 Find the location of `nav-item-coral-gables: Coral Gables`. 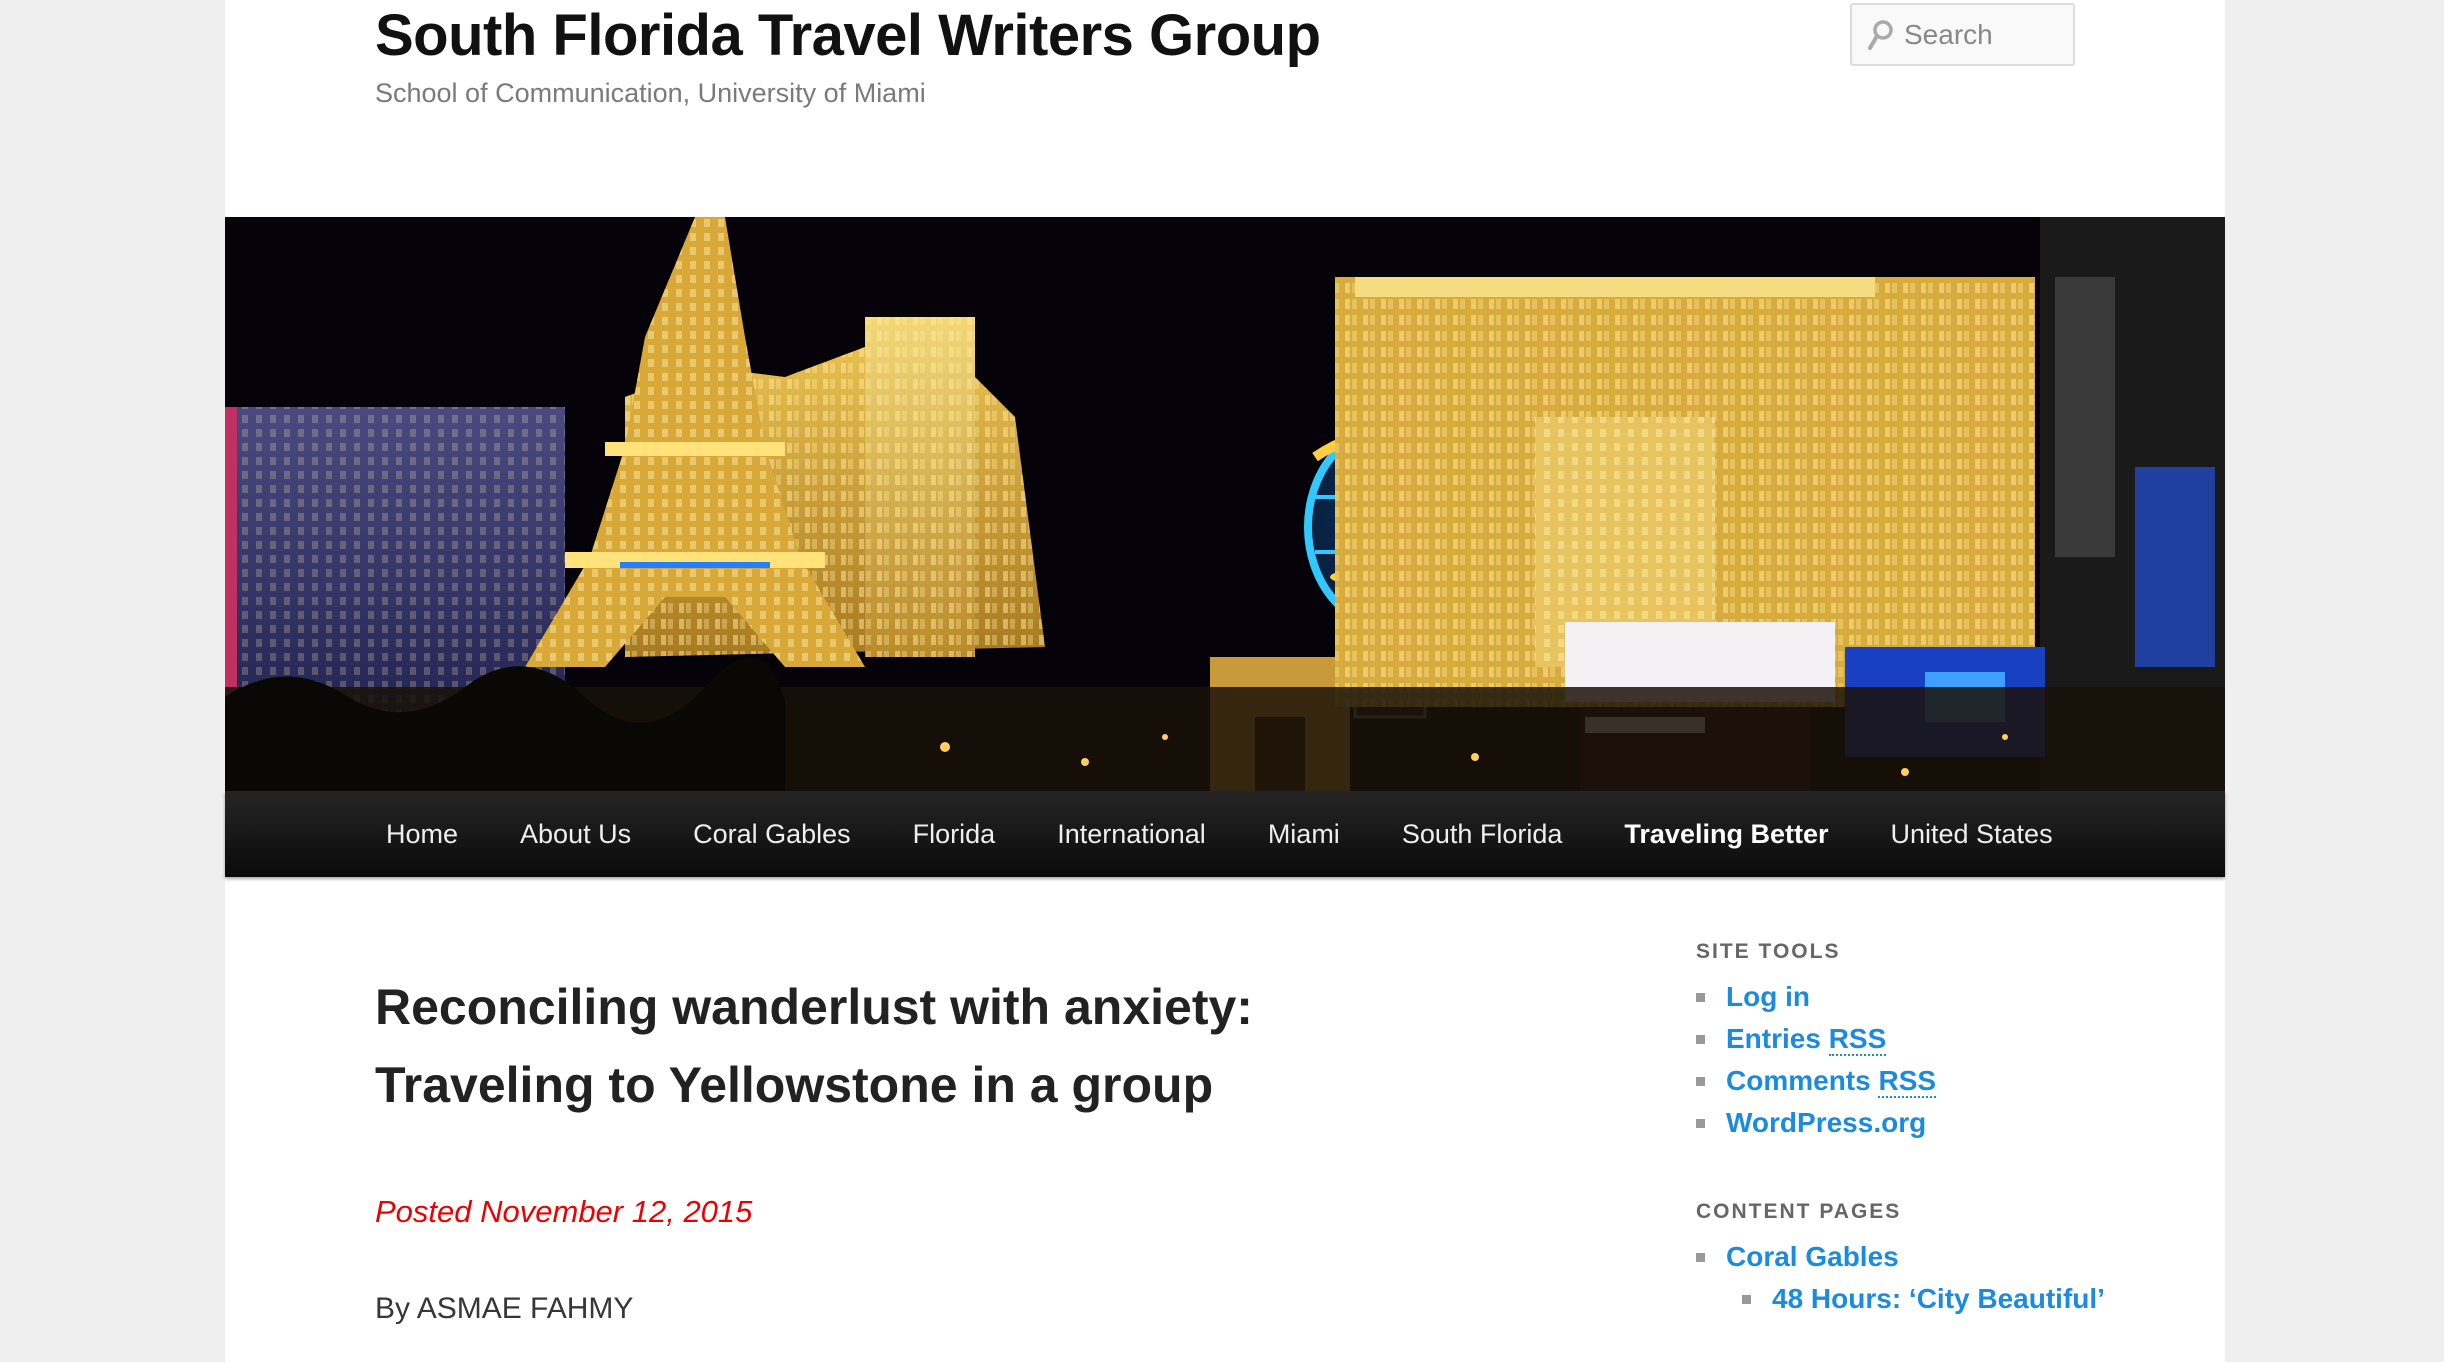

nav-item-coral-gables: Coral Gables is located at coordinates (772, 834).